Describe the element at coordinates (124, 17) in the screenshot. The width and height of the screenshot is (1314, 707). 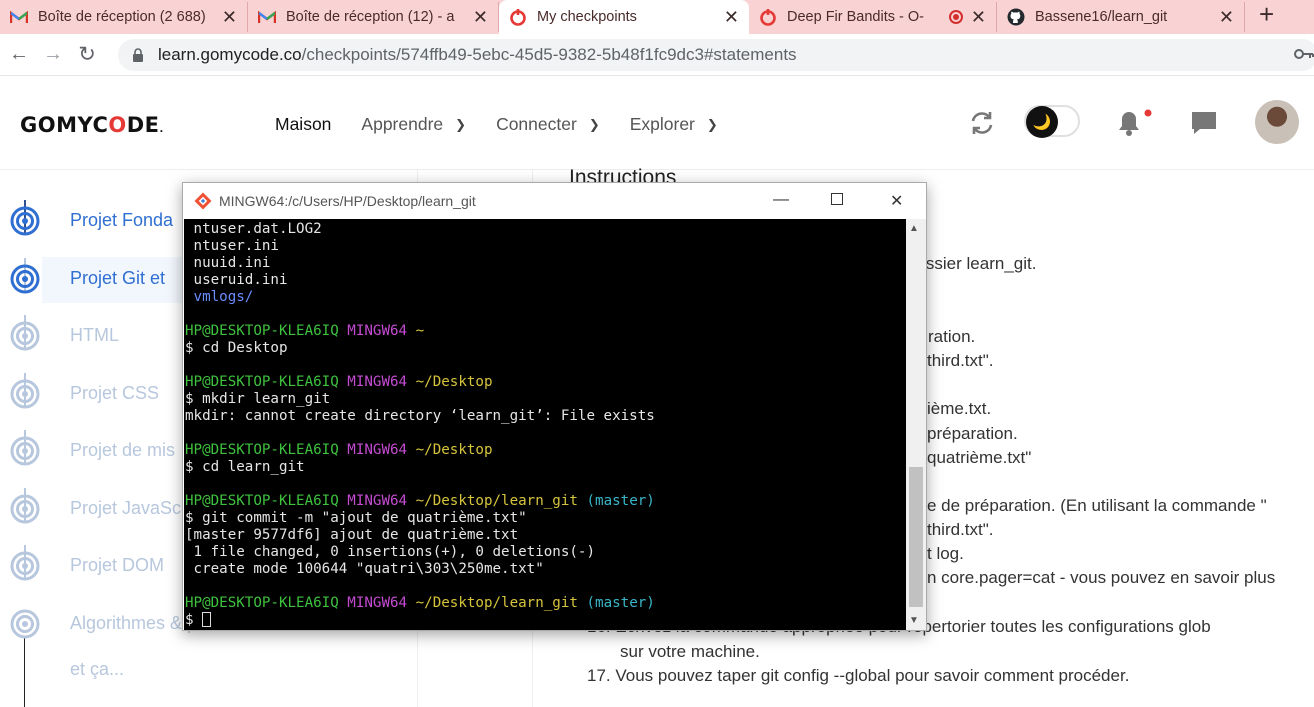
I see `tab-gmail-inbox-1: Boîte de réception (2 688) ✕` at that location.